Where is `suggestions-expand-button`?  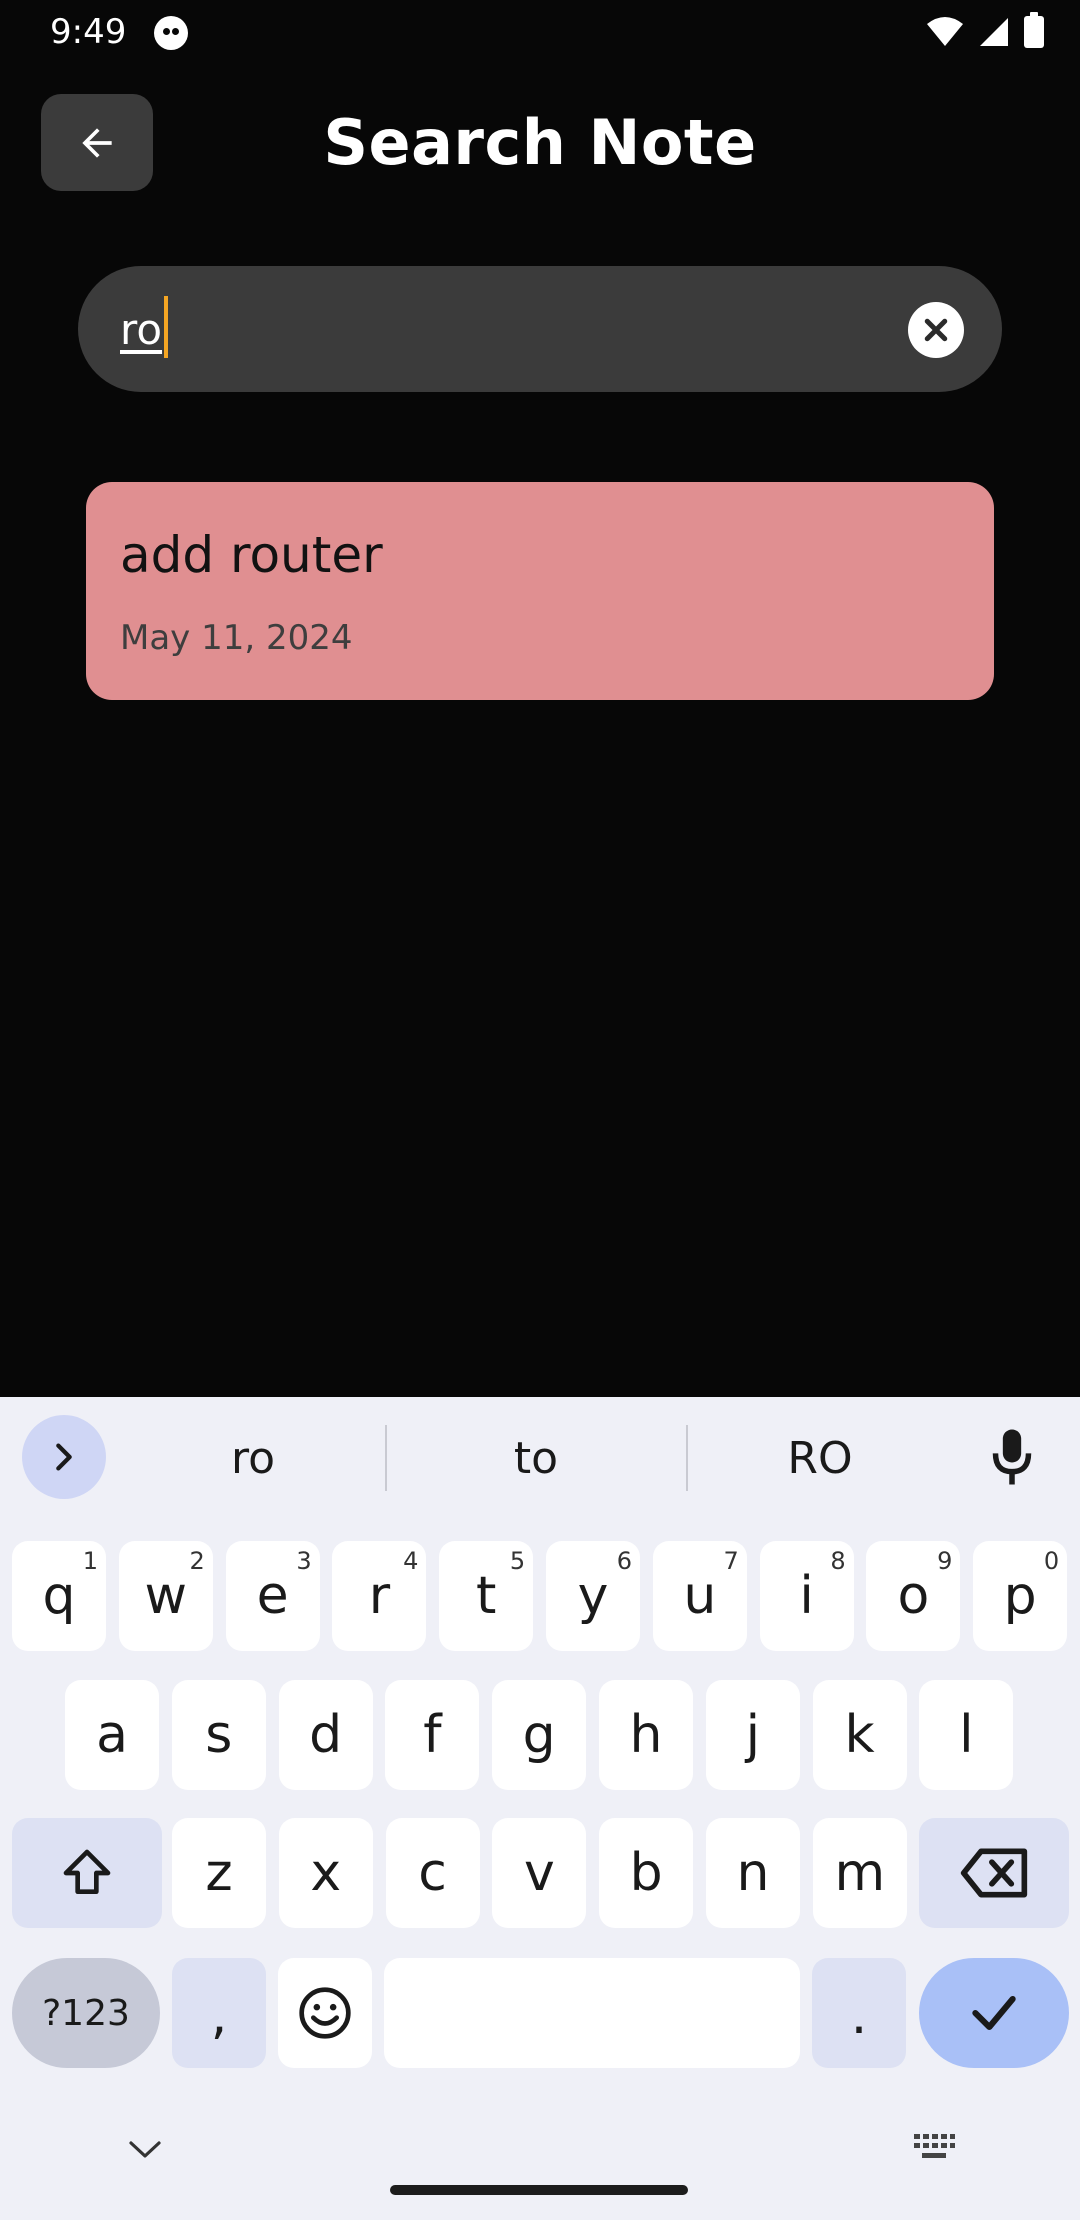 suggestions-expand-button is located at coordinates (64, 1457).